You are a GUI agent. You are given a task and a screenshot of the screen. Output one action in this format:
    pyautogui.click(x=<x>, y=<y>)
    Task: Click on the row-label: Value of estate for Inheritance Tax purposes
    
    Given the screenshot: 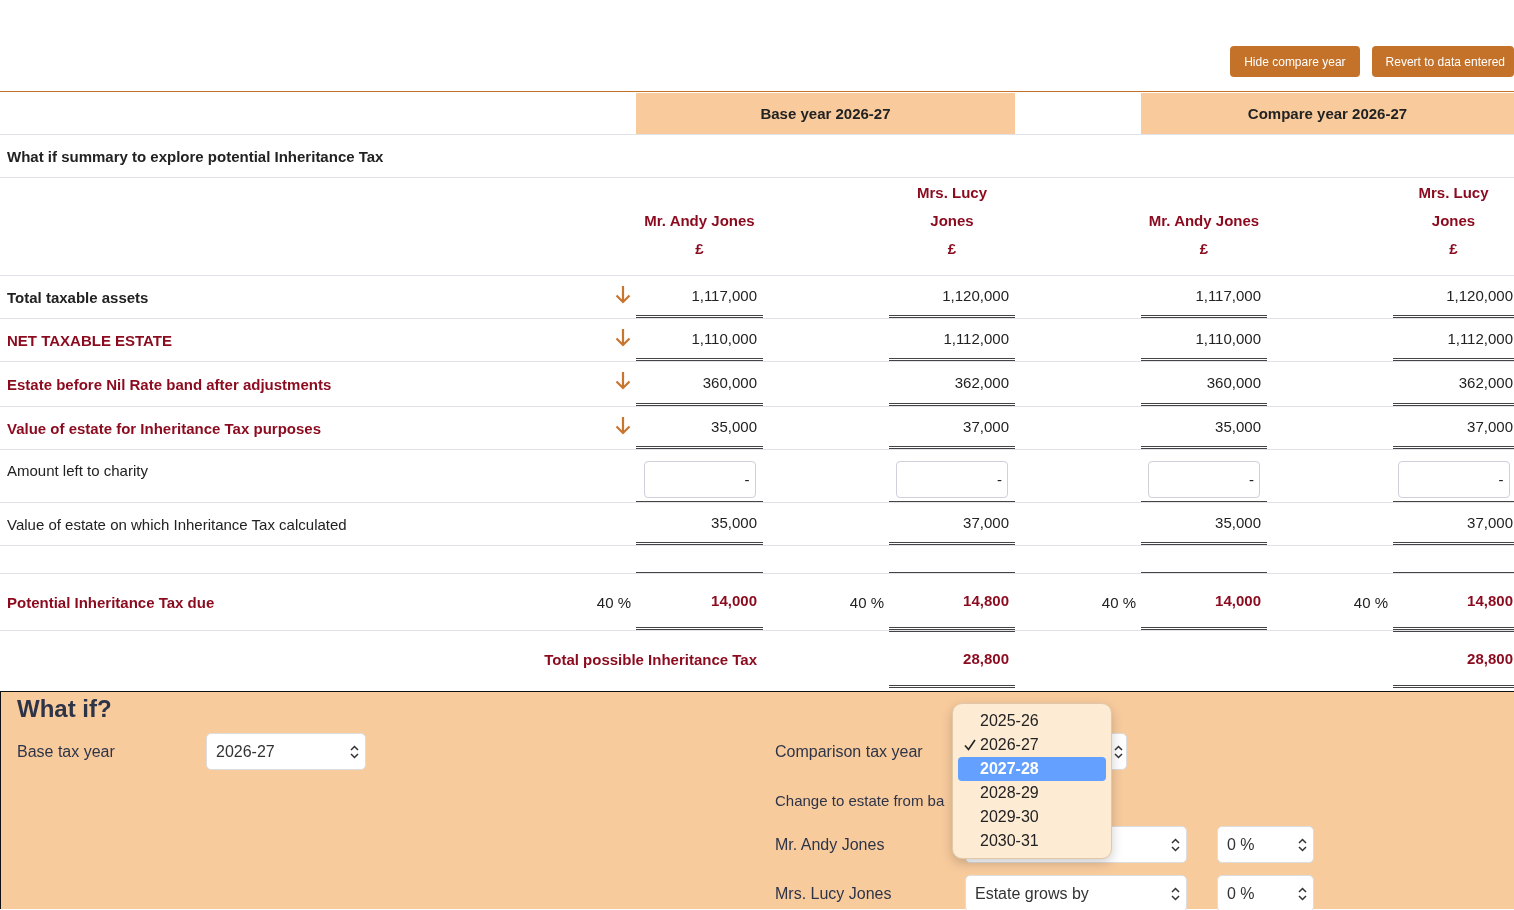 What is the action you would take?
    pyautogui.click(x=164, y=428)
    